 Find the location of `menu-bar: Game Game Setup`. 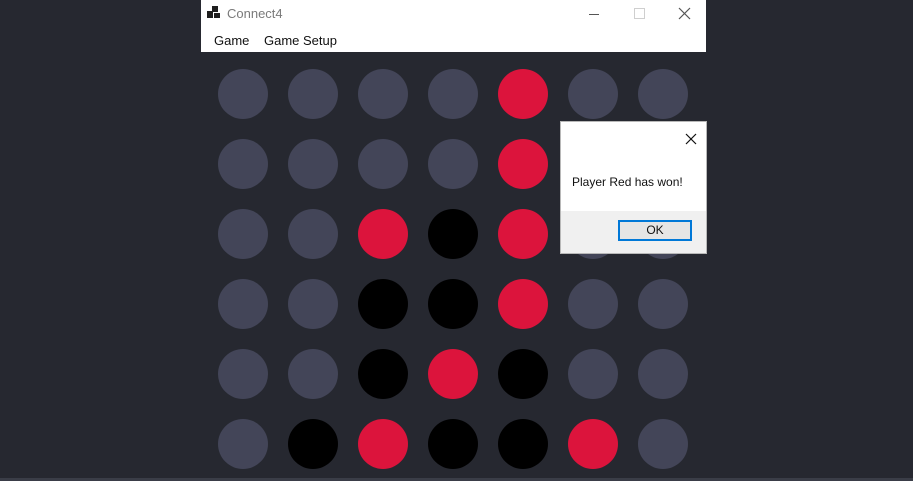

menu-bar: Game Game Setup is located at coordinates (453, 40).